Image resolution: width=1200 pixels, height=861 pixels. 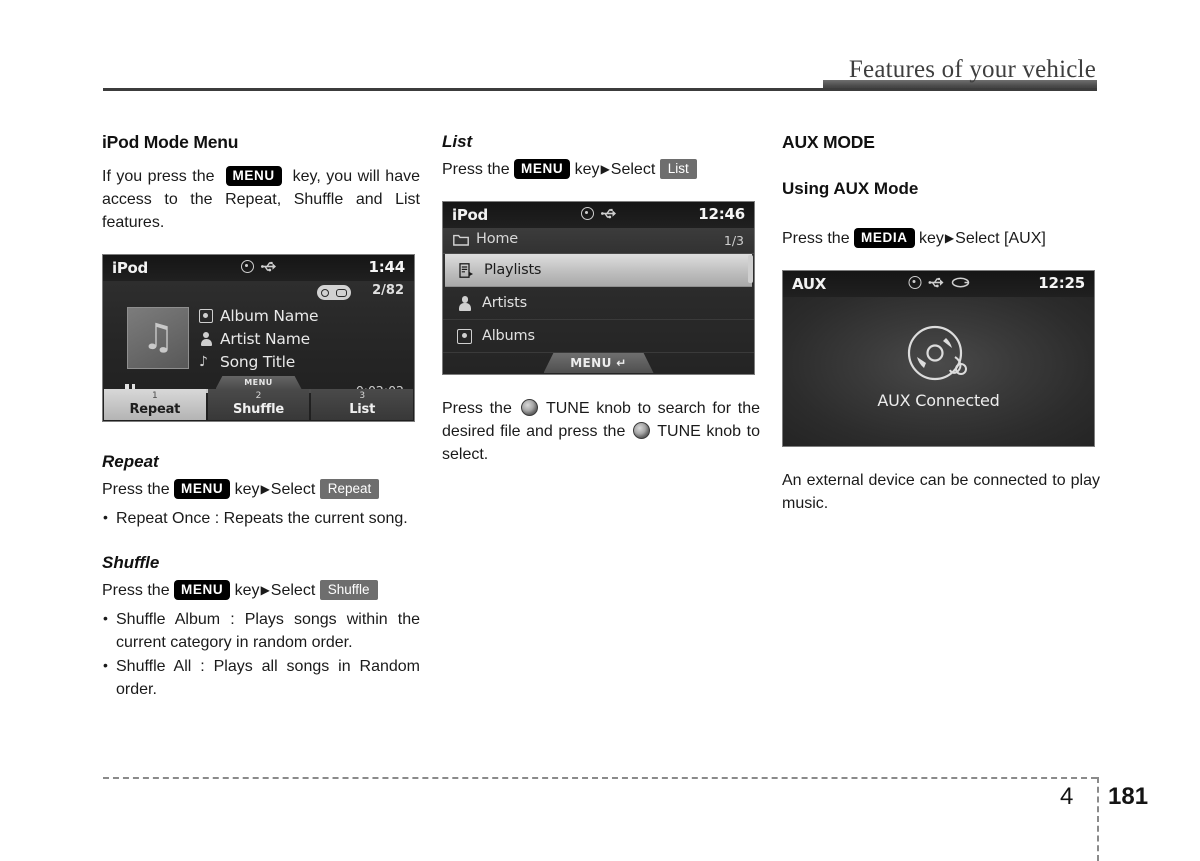 What do you see at coordinates (513, 270) in the screenshot?
I see `list-item-playlists-label: Playlists` at bounding box center [513, 270].